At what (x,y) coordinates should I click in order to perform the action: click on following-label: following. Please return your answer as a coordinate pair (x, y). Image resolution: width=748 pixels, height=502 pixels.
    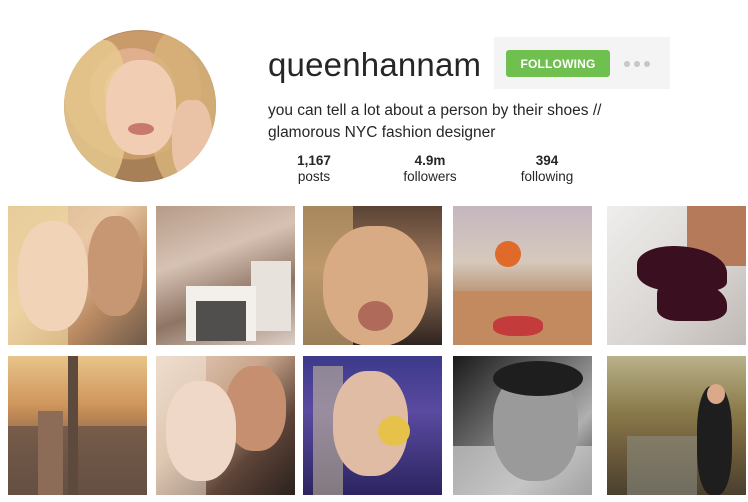
    Looking at the image, I should click on (547, 176).